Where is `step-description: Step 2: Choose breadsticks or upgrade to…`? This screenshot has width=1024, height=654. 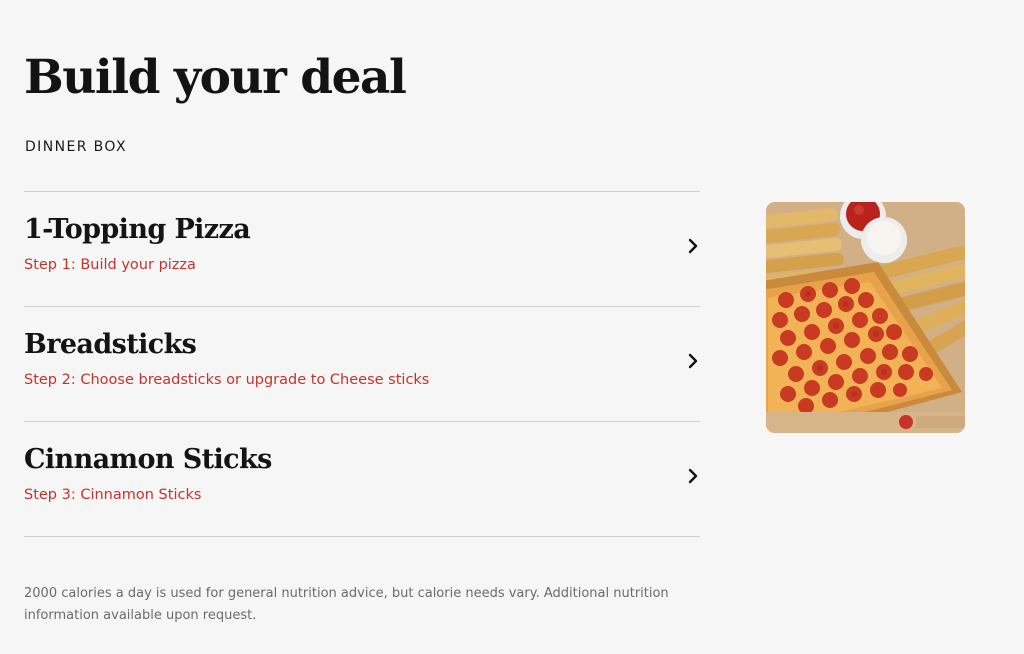 step-description: Step 2: Choose breadsticks or upgrade to… is located at coordinates (227, 380).